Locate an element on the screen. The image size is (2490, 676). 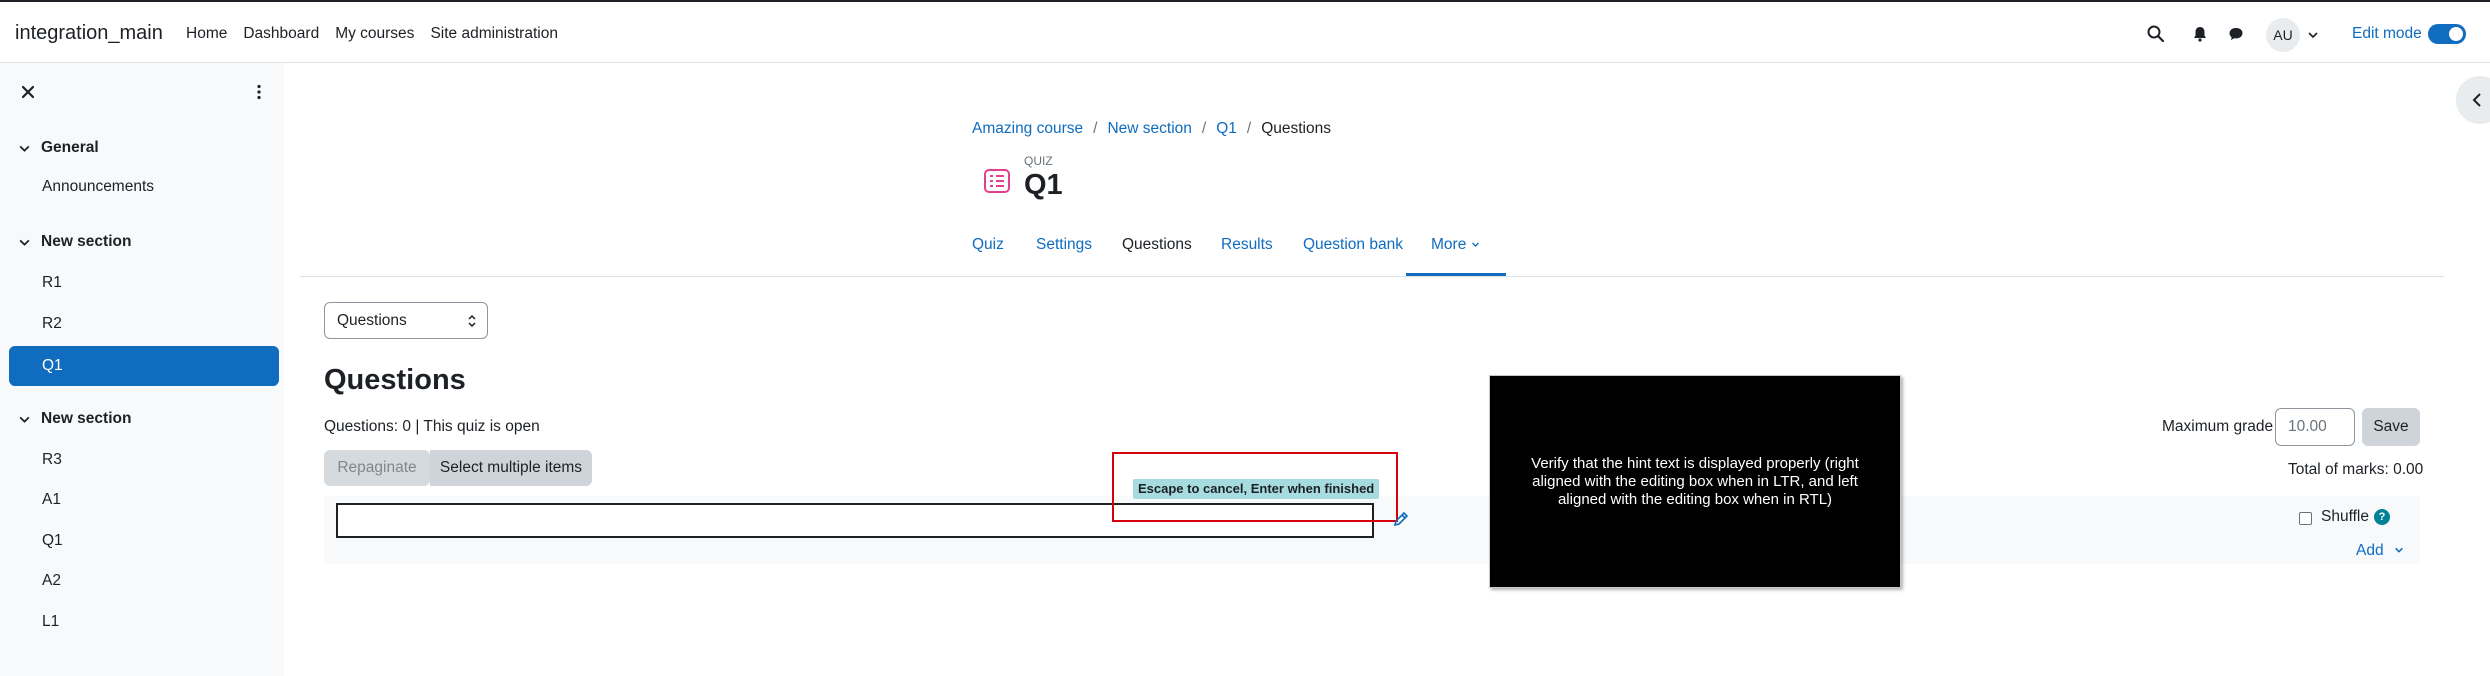
nav-my-courses: My courses is located at coordinates (374, 34).